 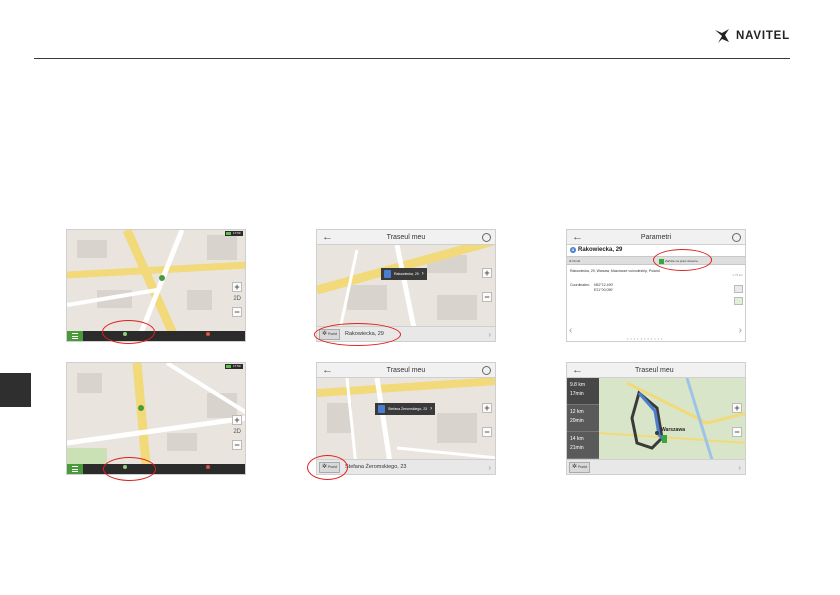 I want to click on brand-name: NAVITEL, so click(x=763, y=36).